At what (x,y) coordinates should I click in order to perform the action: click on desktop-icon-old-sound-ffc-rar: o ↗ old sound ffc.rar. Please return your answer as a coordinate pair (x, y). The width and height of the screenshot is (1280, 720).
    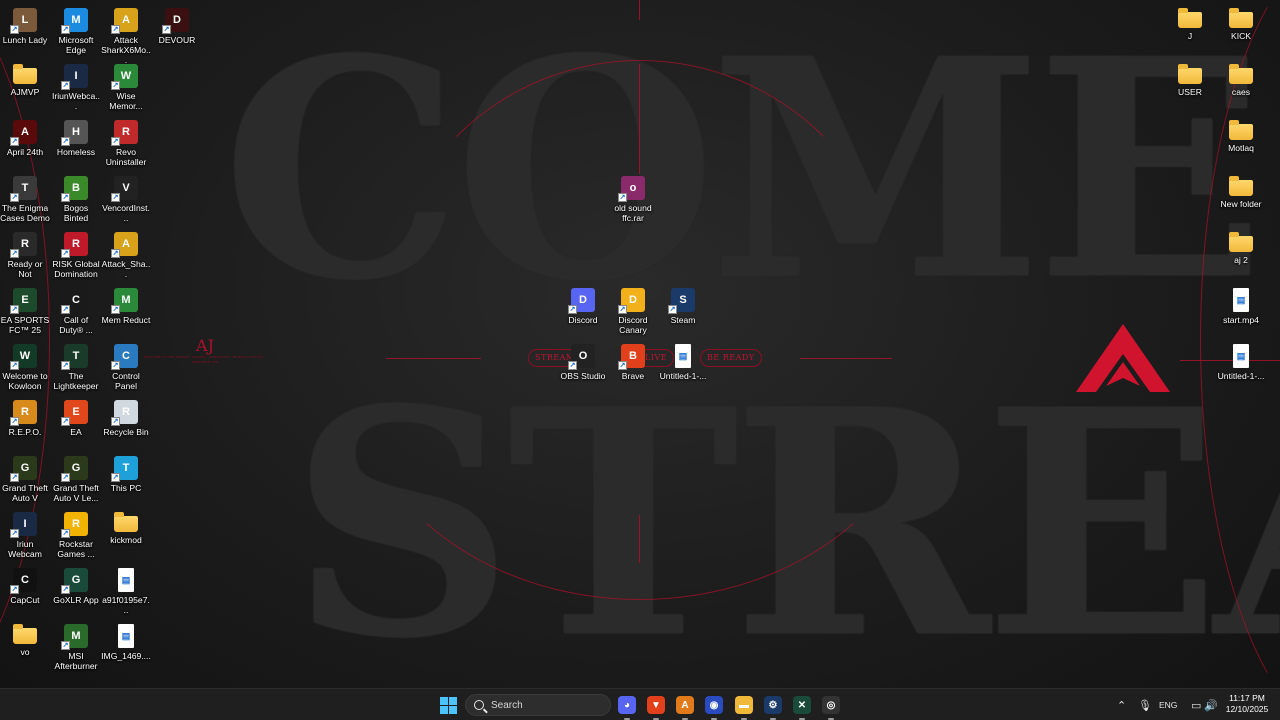
    Looking at the image, I should click on (633, 197).